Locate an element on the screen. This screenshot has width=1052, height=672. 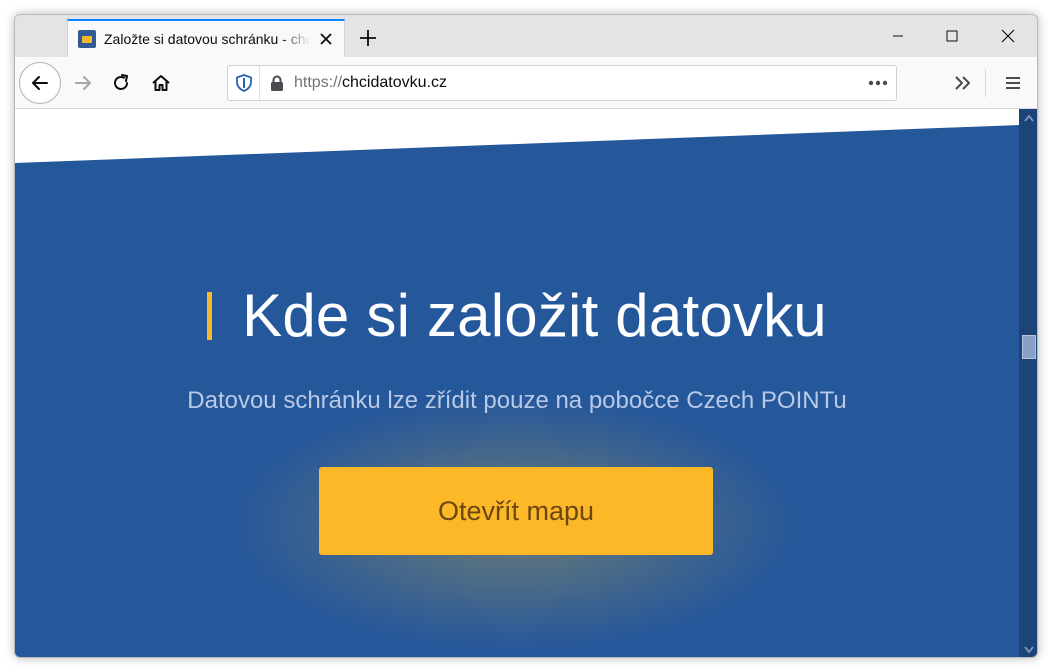
scroll-down-button is located at coordinates (1028, 649).